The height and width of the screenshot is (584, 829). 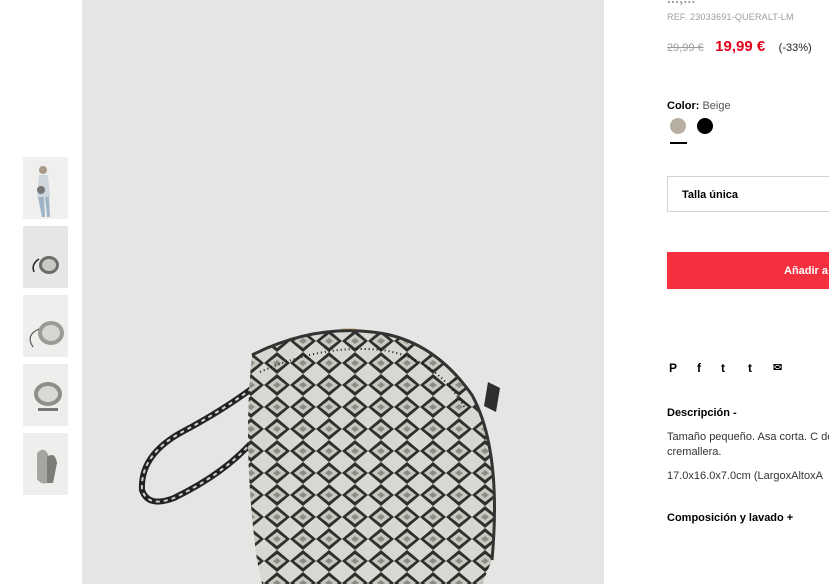 I want to click on color-value: Beige, so click(x=716, y=106).